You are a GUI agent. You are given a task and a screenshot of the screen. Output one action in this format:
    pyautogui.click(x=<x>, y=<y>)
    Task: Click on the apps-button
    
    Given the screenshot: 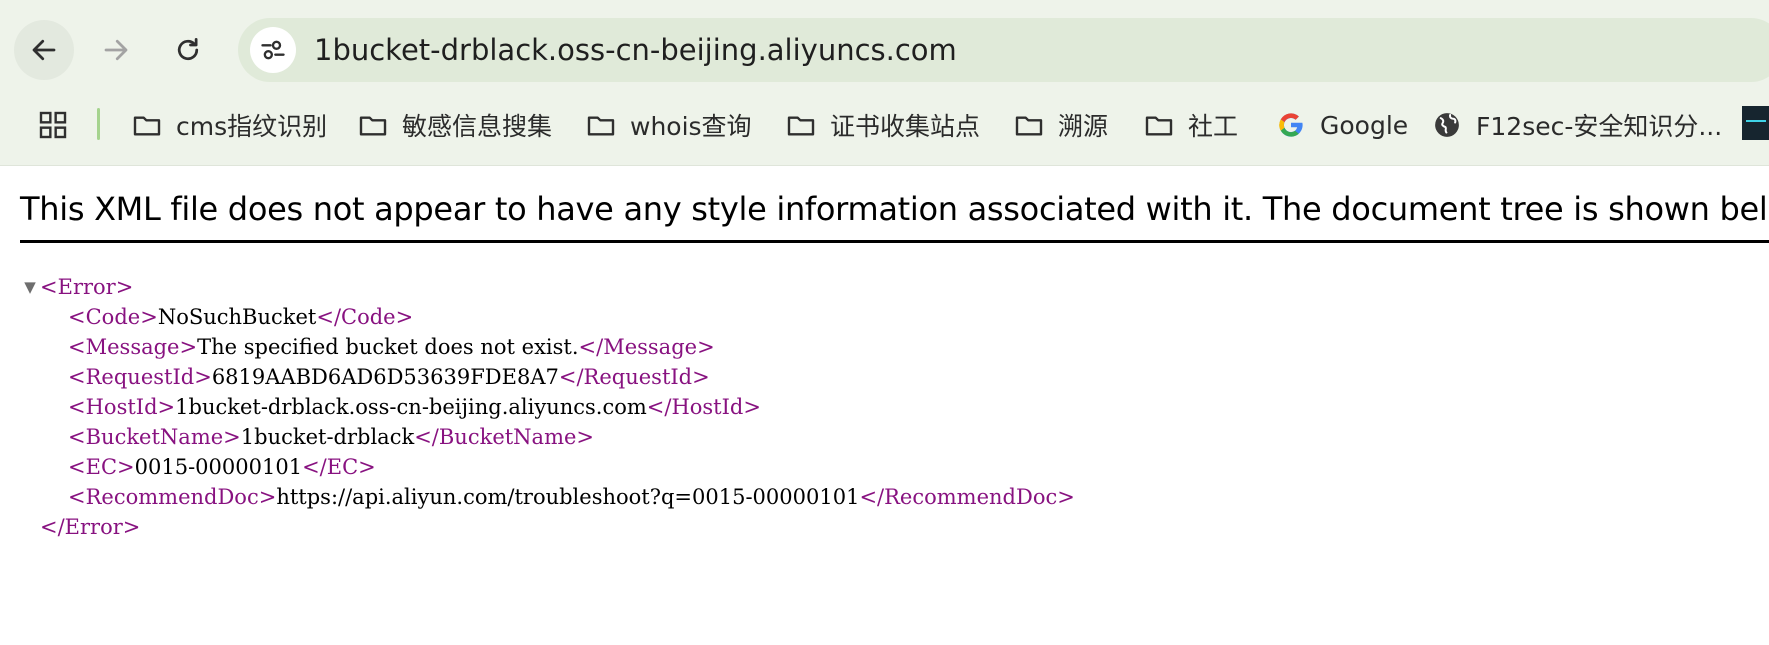 What is the action you would take?
    pyautogui.click(x=53, y=125)
    